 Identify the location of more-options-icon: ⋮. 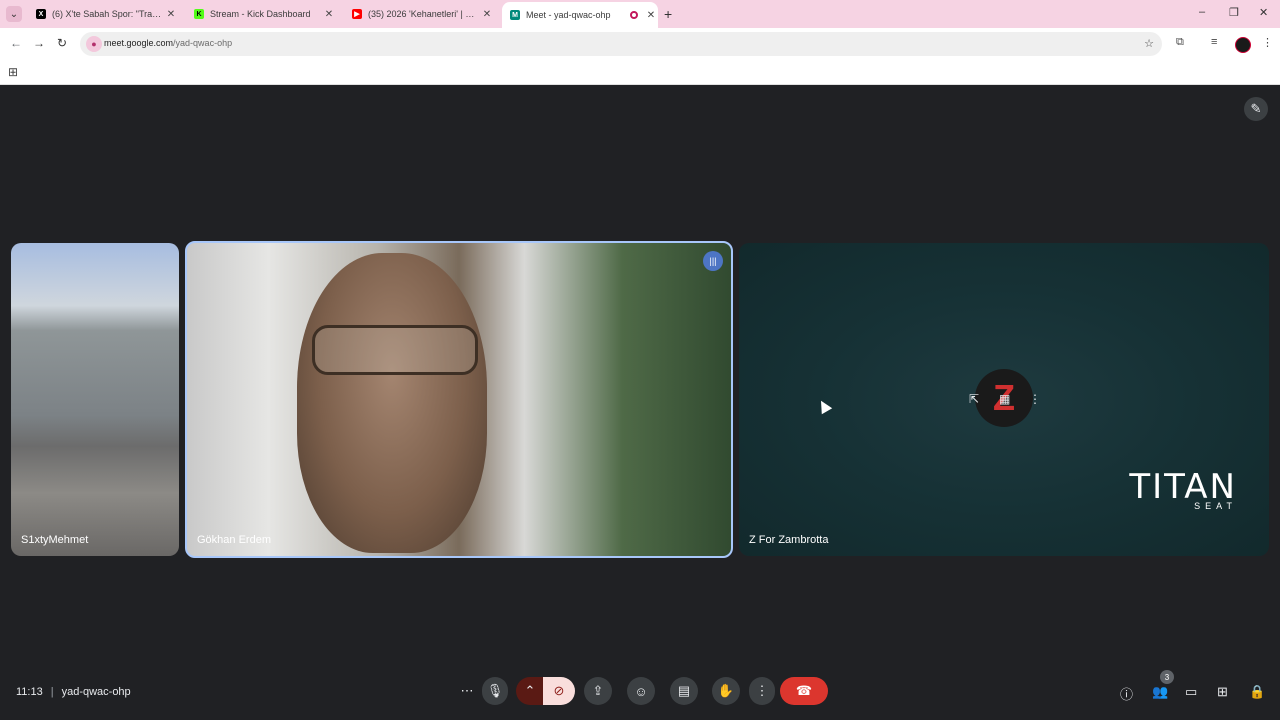
(1035, 399).